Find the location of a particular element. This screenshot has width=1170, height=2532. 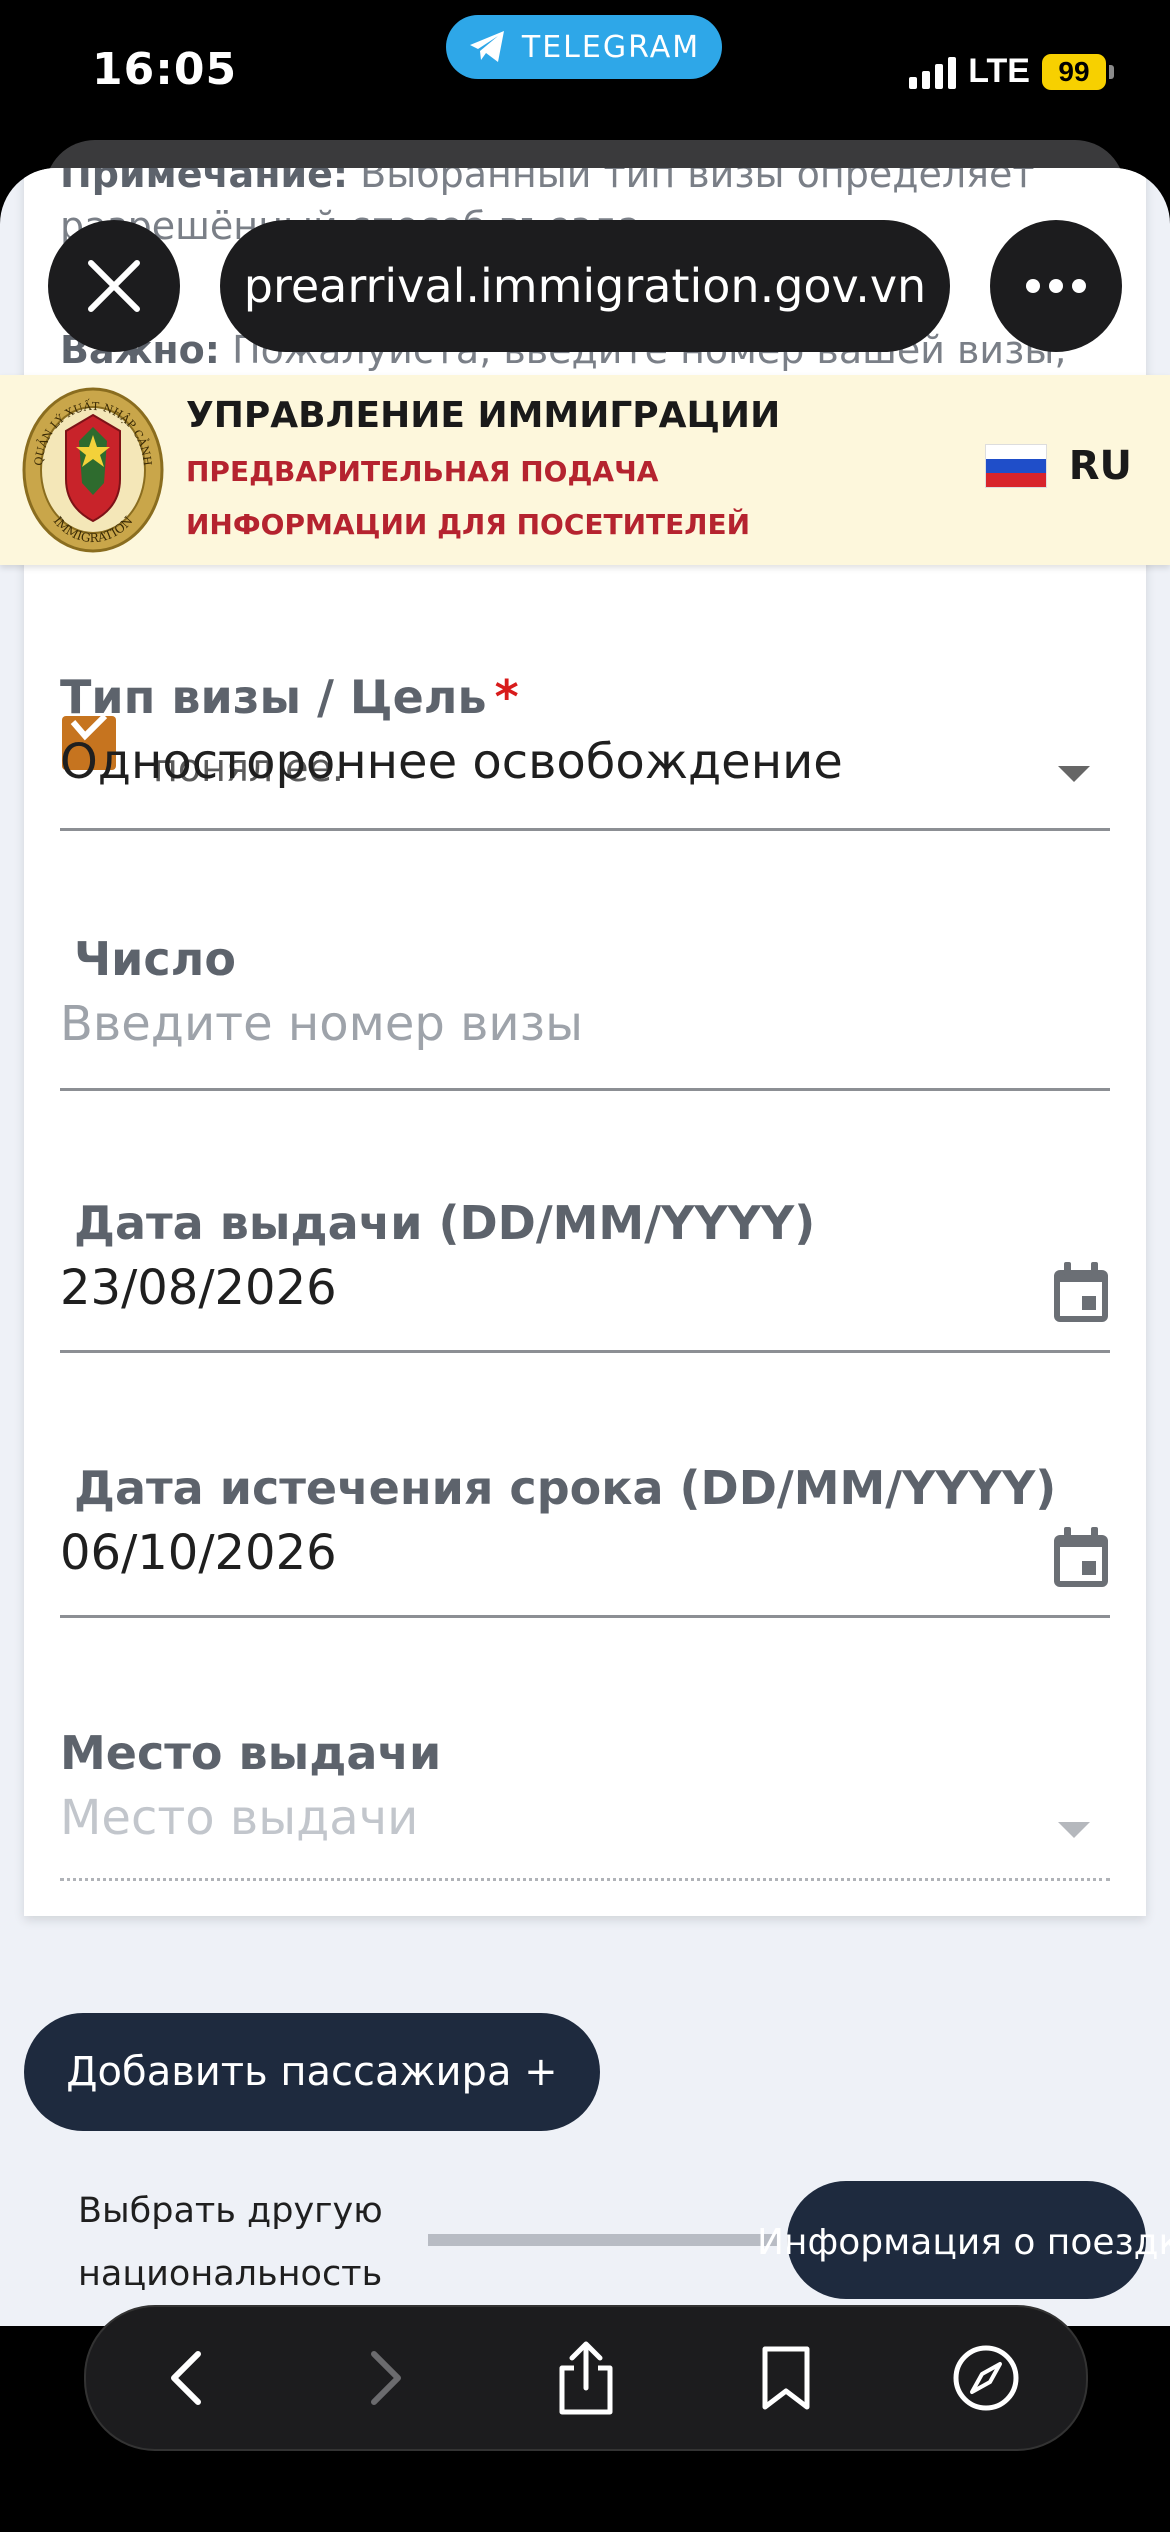

expiry-date-input: 06/10/2026 is located at coordinates (585, 1553).